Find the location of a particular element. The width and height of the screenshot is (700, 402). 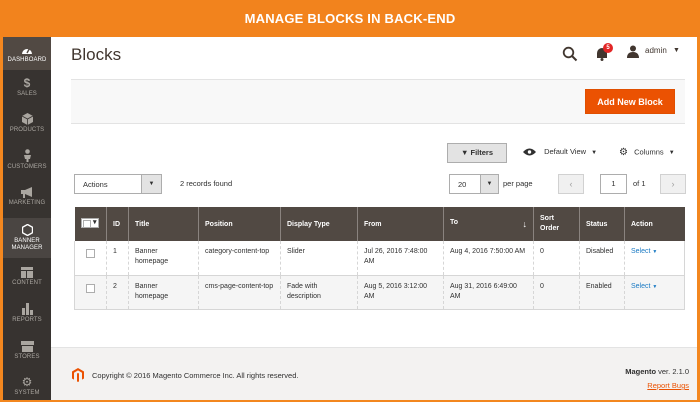

mass-actions-select: Actions ▼ is located at coordinates (118, 184).